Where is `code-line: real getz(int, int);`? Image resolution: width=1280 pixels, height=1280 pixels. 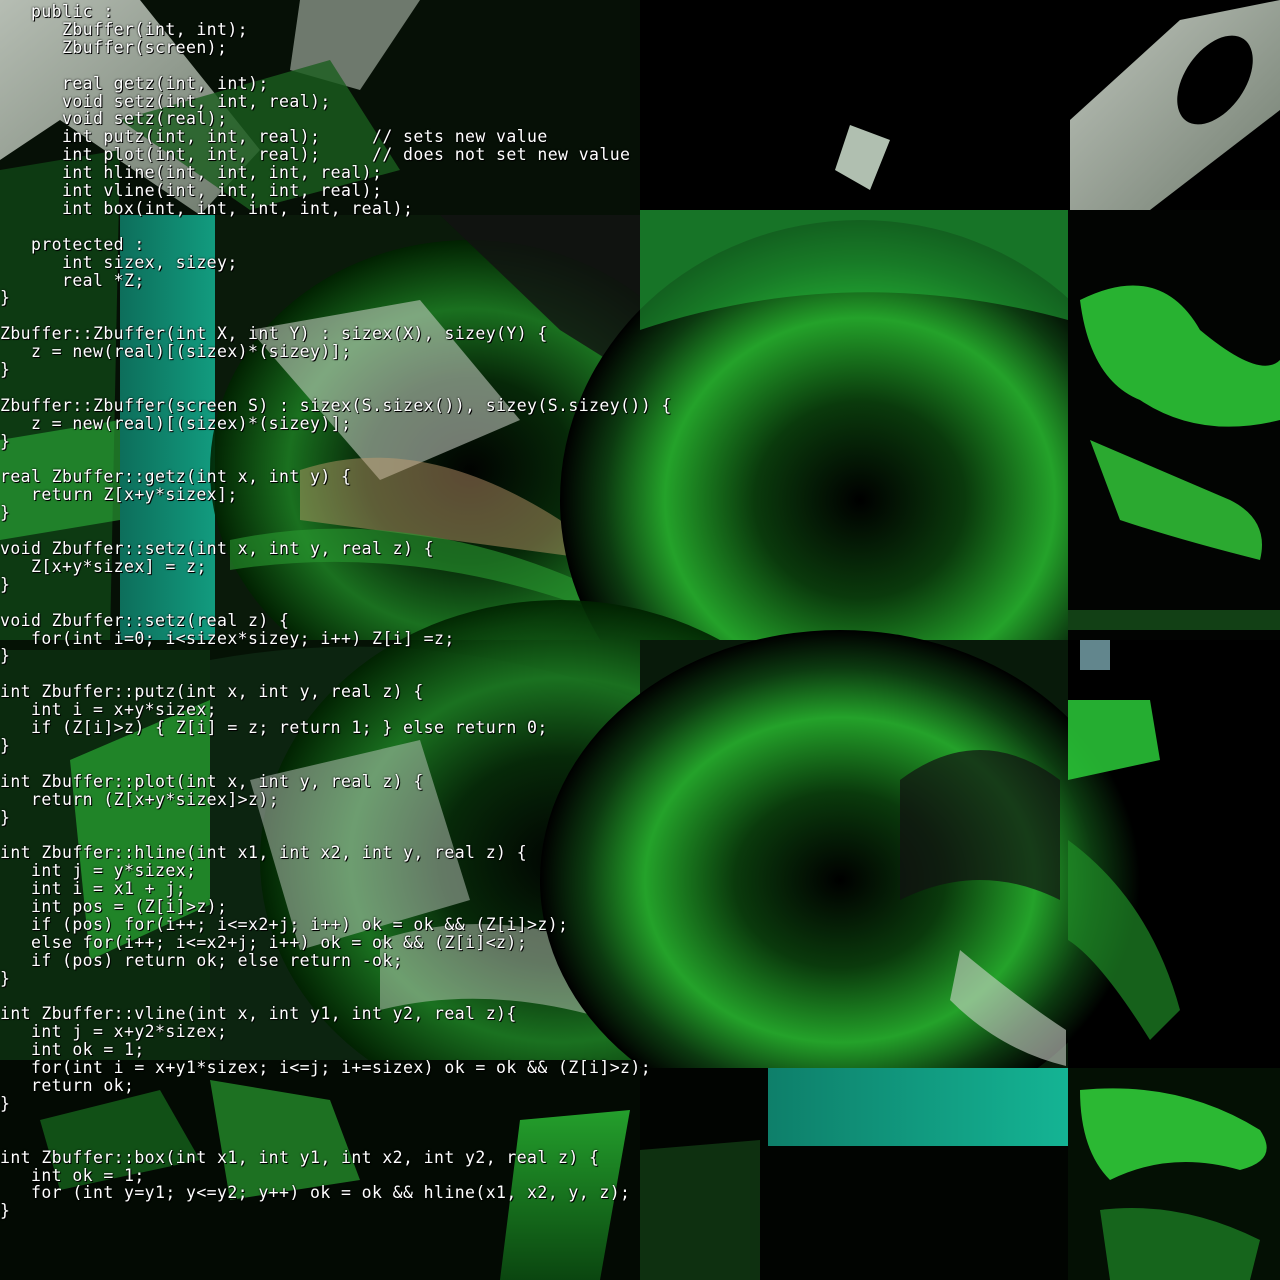
code-line: real getz(int, int); is located at coordinates (134, 83).